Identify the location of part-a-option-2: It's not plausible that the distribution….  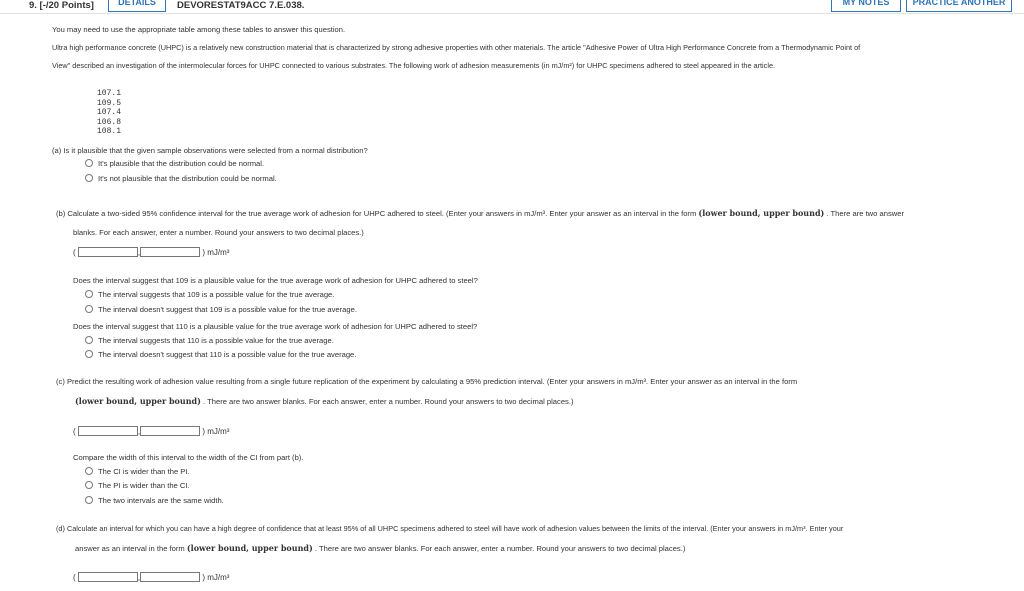
(181, 179).